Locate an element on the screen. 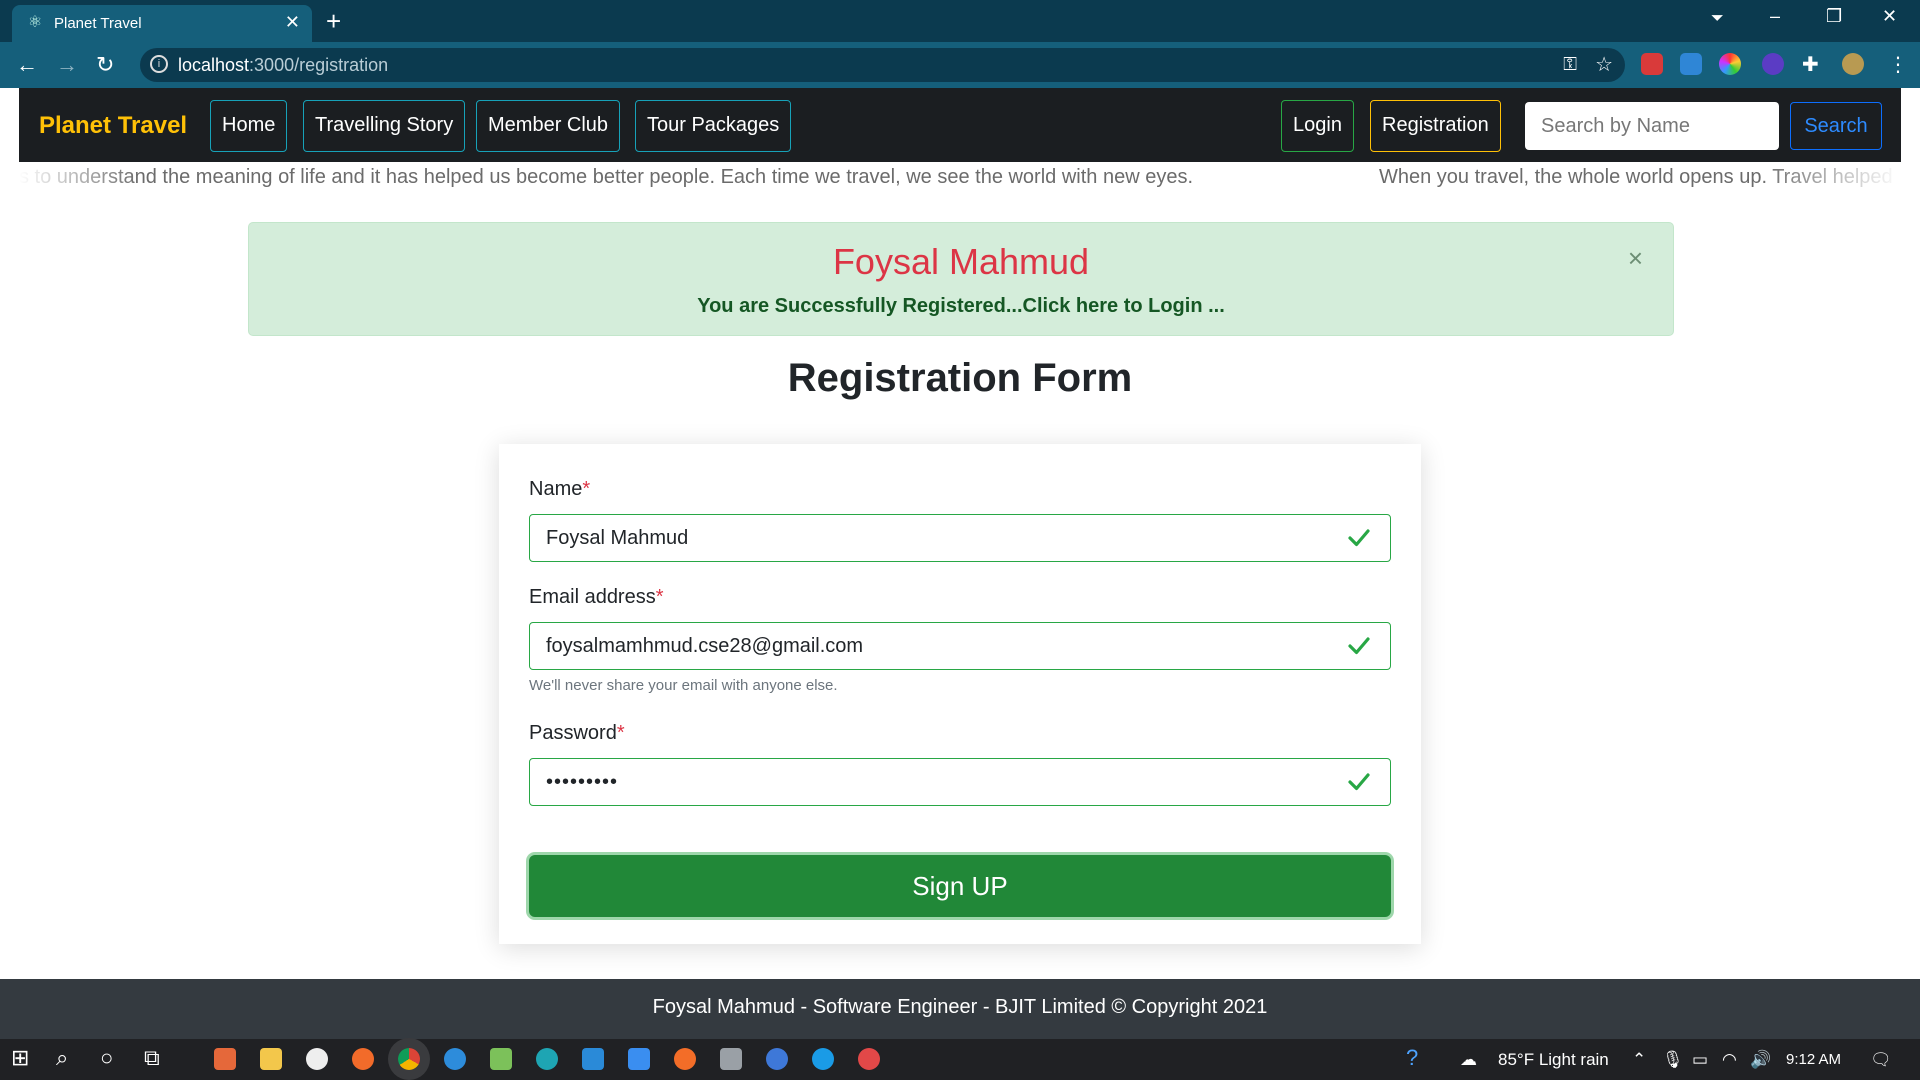 This screenshot has height=1080, width=1920. forward-icon: → is located at coordinates (67, 65).